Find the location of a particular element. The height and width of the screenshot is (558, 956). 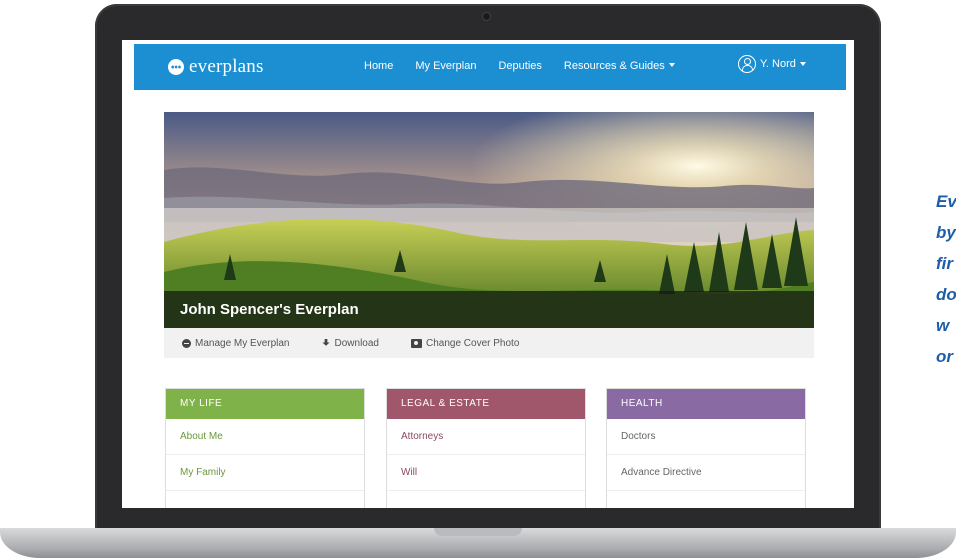

card-legal-estate: LEGAL & ESTATE Attorneys Will is located at coordinates (486, 448).